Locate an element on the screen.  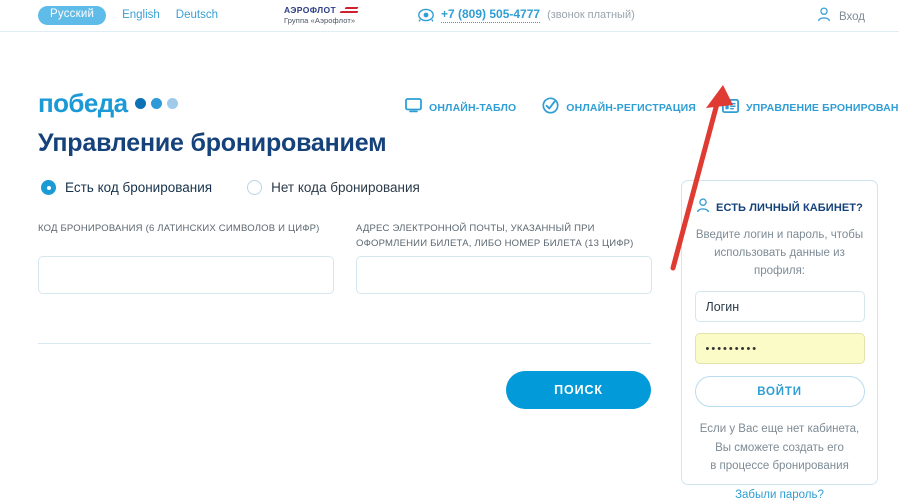
aeroflot-group-logo: АЭРОФЛОТ Группа «Аэрофлот» is located at coordinates (336, 15).